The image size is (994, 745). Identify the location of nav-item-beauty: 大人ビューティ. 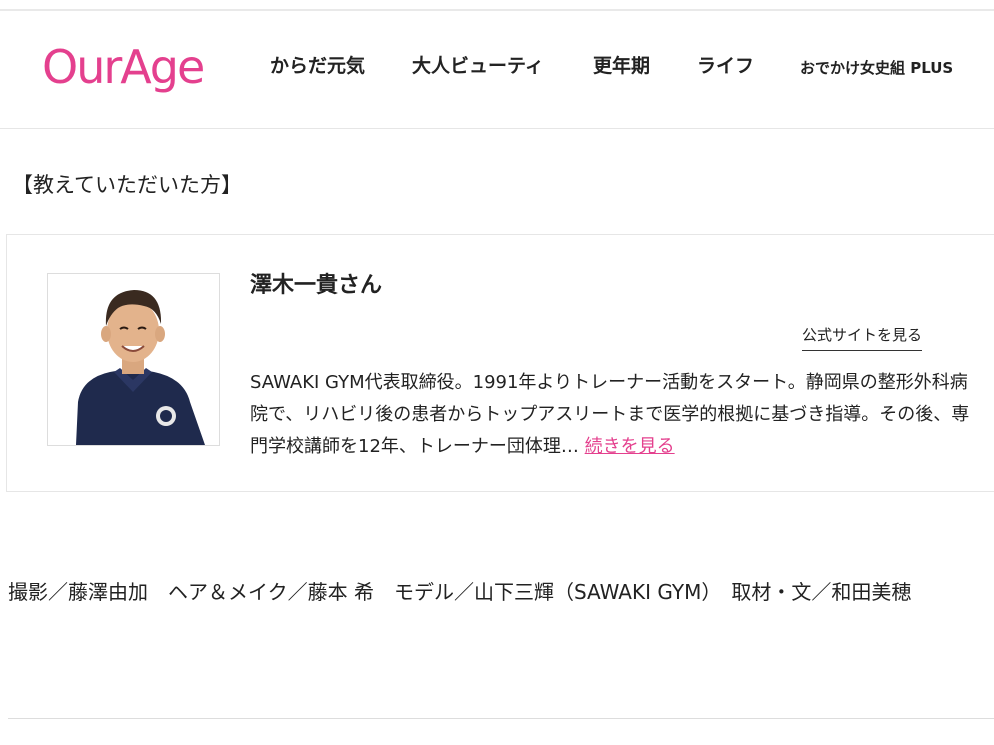
(478, 66).